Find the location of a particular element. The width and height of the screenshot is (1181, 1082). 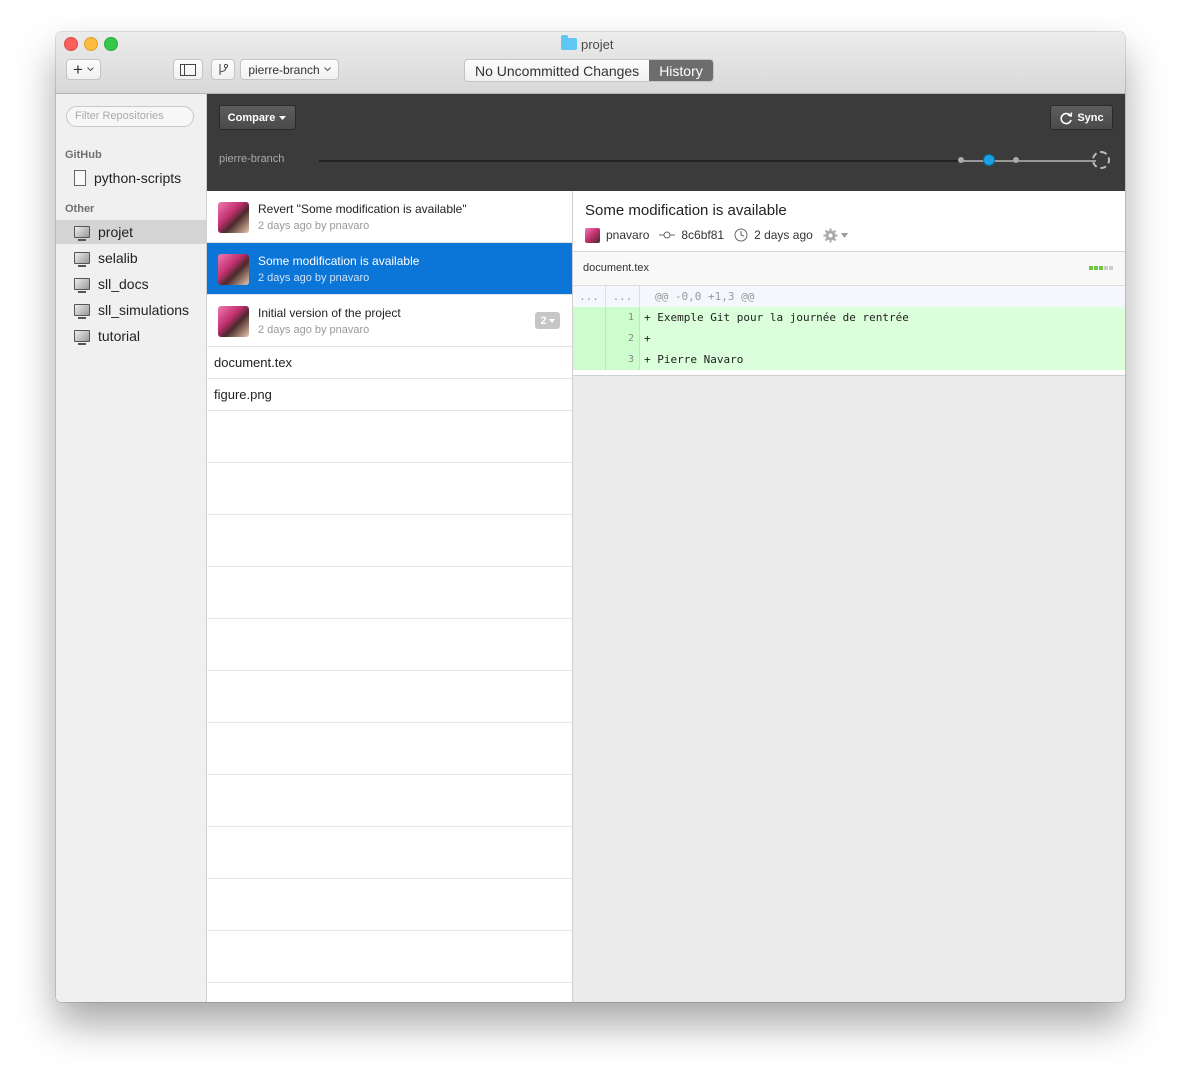

plus-icon: + is located at coordinates (78, 69).